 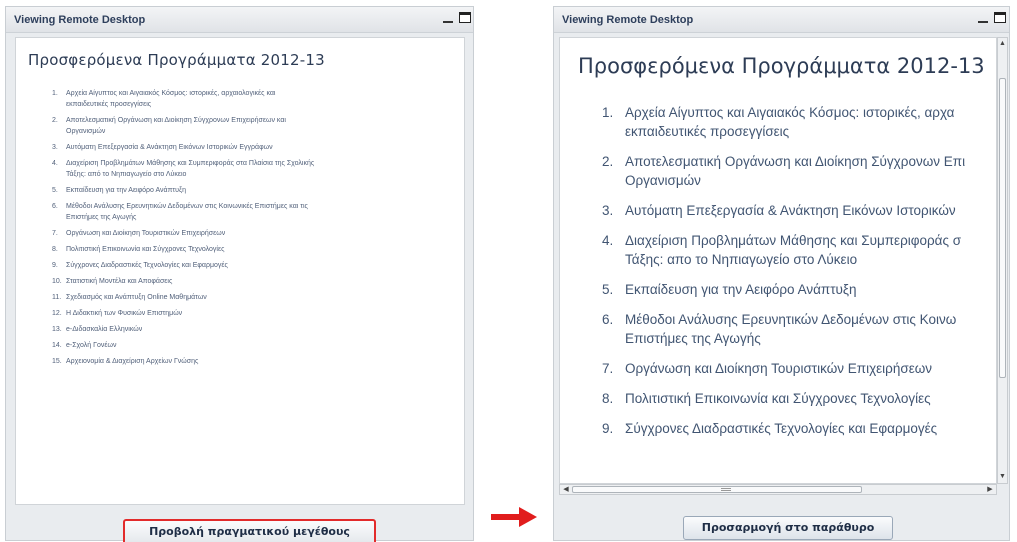 I want to click on list-item-text: e-Σχολή Γονέων, so click(x=91, y=345).